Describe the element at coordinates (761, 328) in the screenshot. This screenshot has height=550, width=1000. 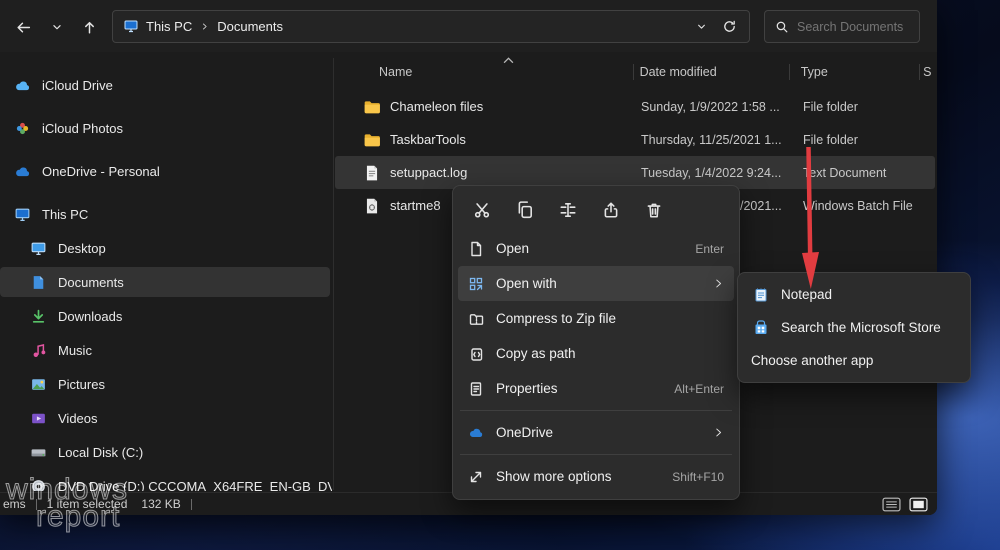
I see `microsoft-store-icon` at that location.